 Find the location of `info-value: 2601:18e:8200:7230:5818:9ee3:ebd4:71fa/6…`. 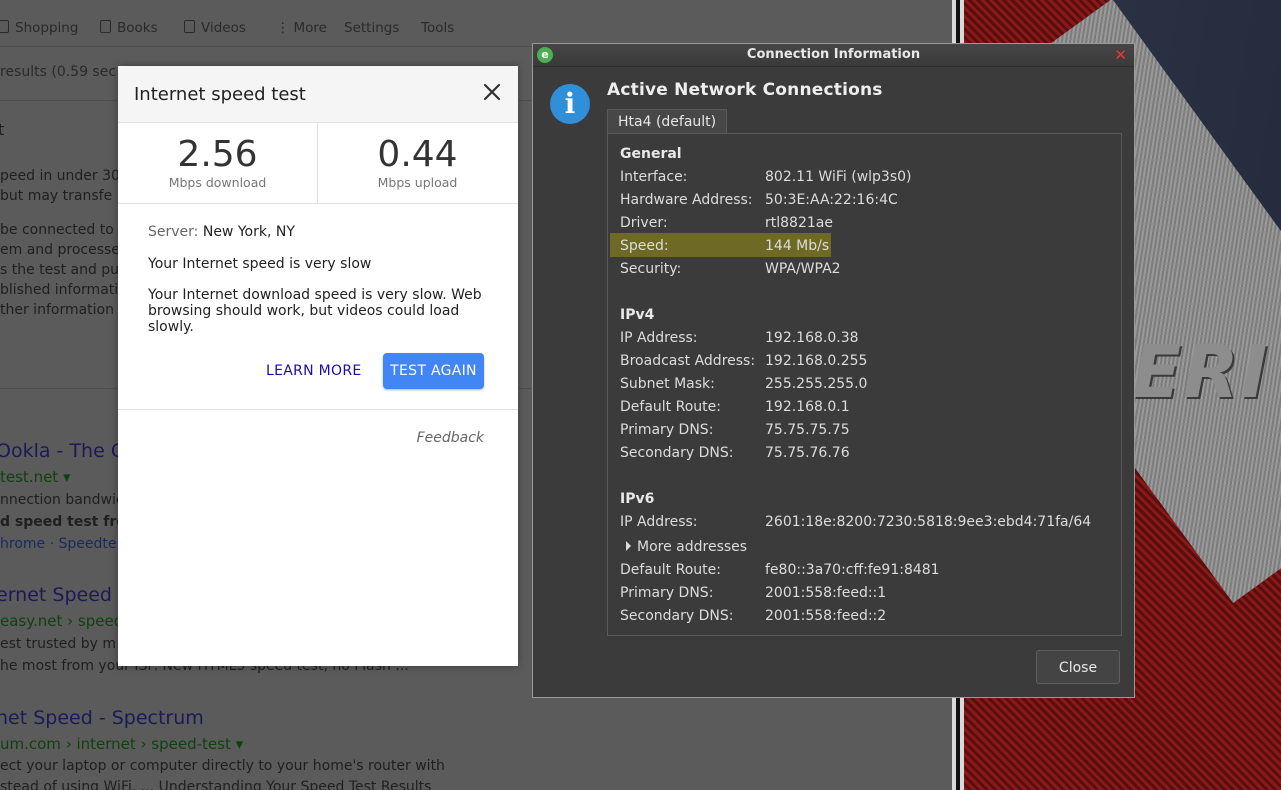

info-value: 2601:18e:8200:7230:5818:9ee3:ebd4:71fa/6… is located at coordinates (928, 522).